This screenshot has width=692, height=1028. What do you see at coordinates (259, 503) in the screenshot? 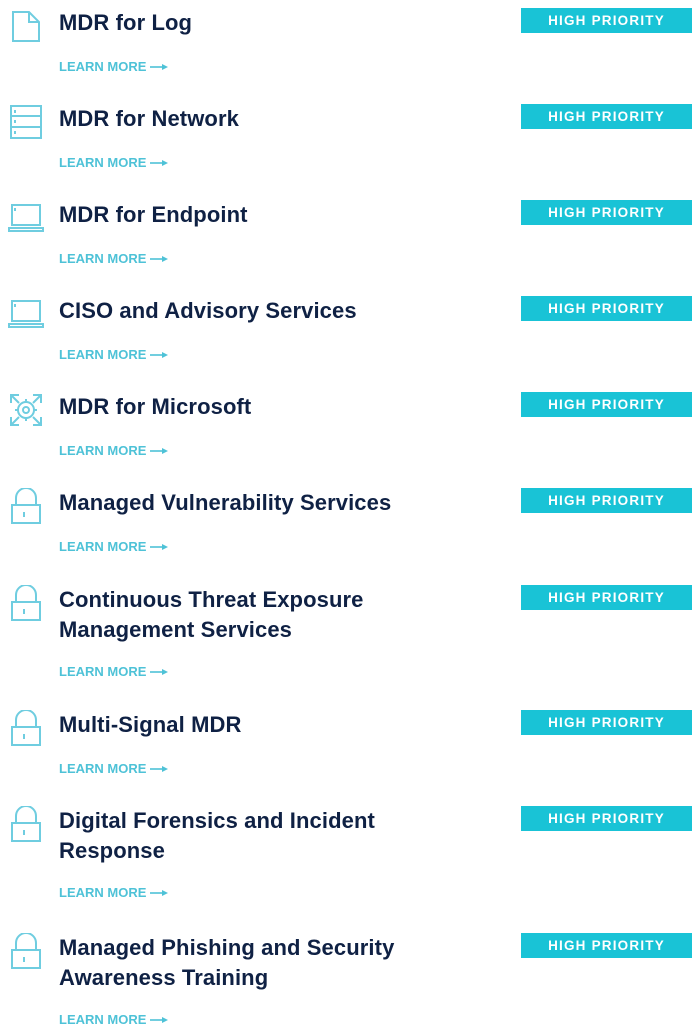
I see `service-title: Managed Vulnerability Services` at bounding box center [259, 503].